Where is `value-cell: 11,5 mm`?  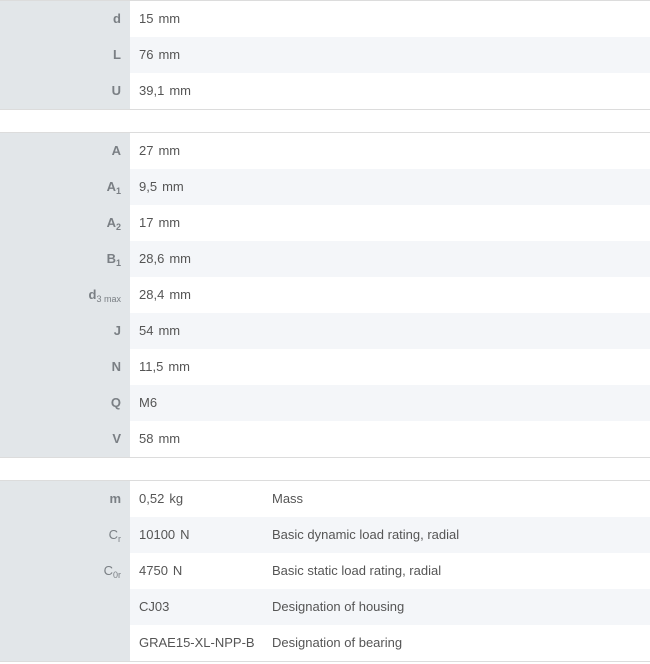
value-cell: 11,5 mm is located at coordinates (390, 367).